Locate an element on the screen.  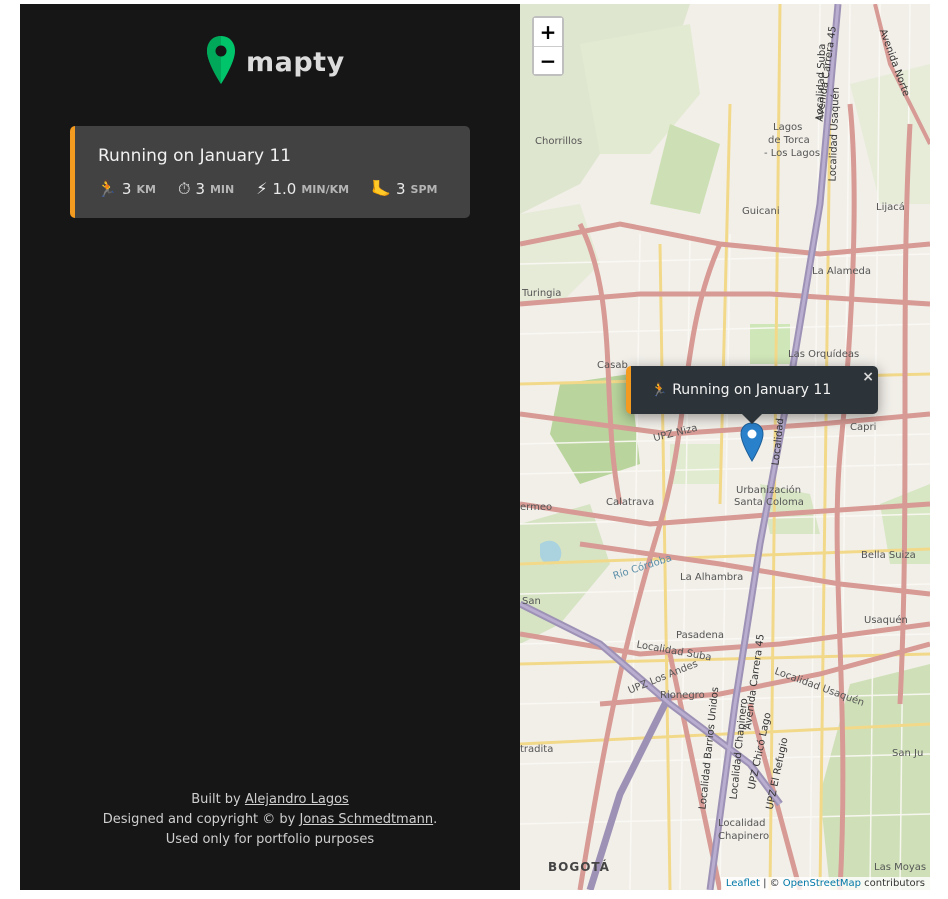
map-label-de-torca: de Torca is located at coordinates (789, 140).